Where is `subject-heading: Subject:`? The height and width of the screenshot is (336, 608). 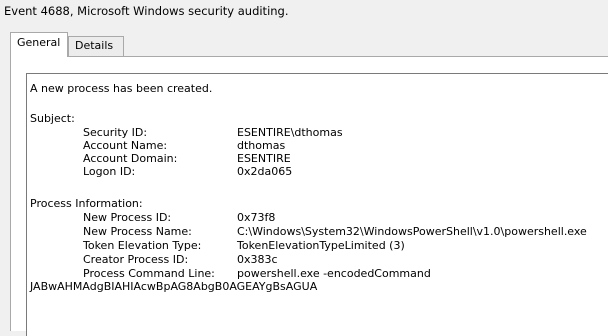 subject-heading: Subject: is located at coordinates (52, 118).